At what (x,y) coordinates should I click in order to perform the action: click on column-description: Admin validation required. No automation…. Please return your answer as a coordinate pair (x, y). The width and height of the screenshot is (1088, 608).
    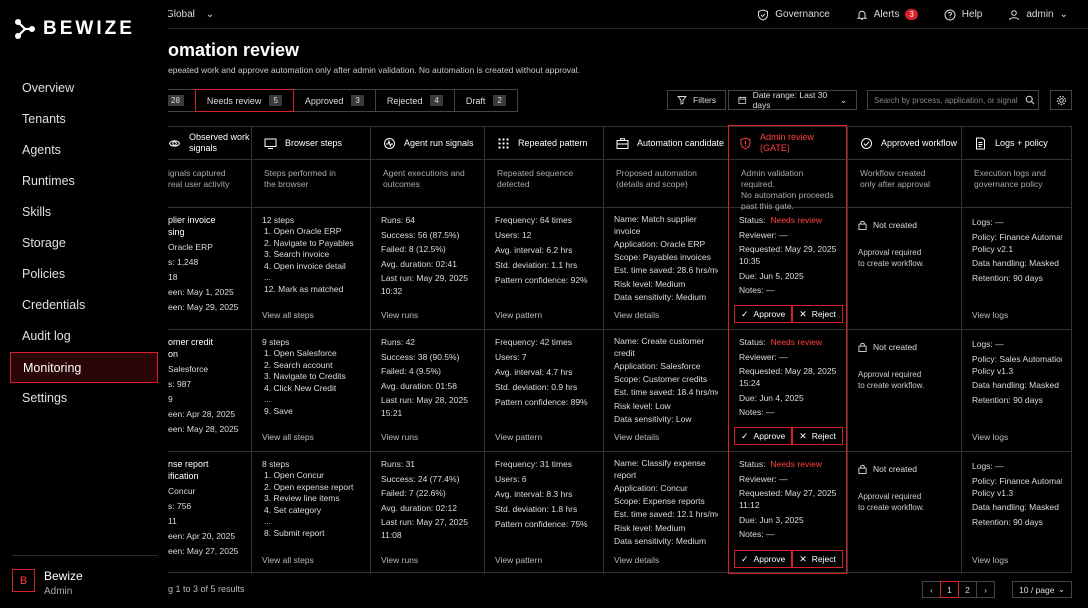
    Looking at the image, I should click on (788, 185).